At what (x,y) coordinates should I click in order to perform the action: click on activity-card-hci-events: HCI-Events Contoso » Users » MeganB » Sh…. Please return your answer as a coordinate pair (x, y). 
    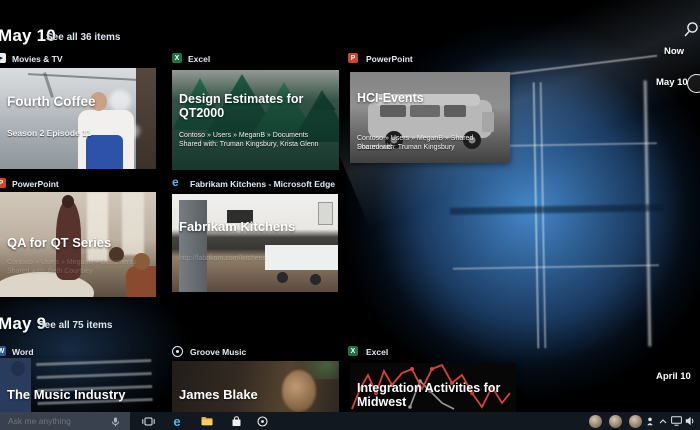
    Looking at the image, I should click on (430, 117).